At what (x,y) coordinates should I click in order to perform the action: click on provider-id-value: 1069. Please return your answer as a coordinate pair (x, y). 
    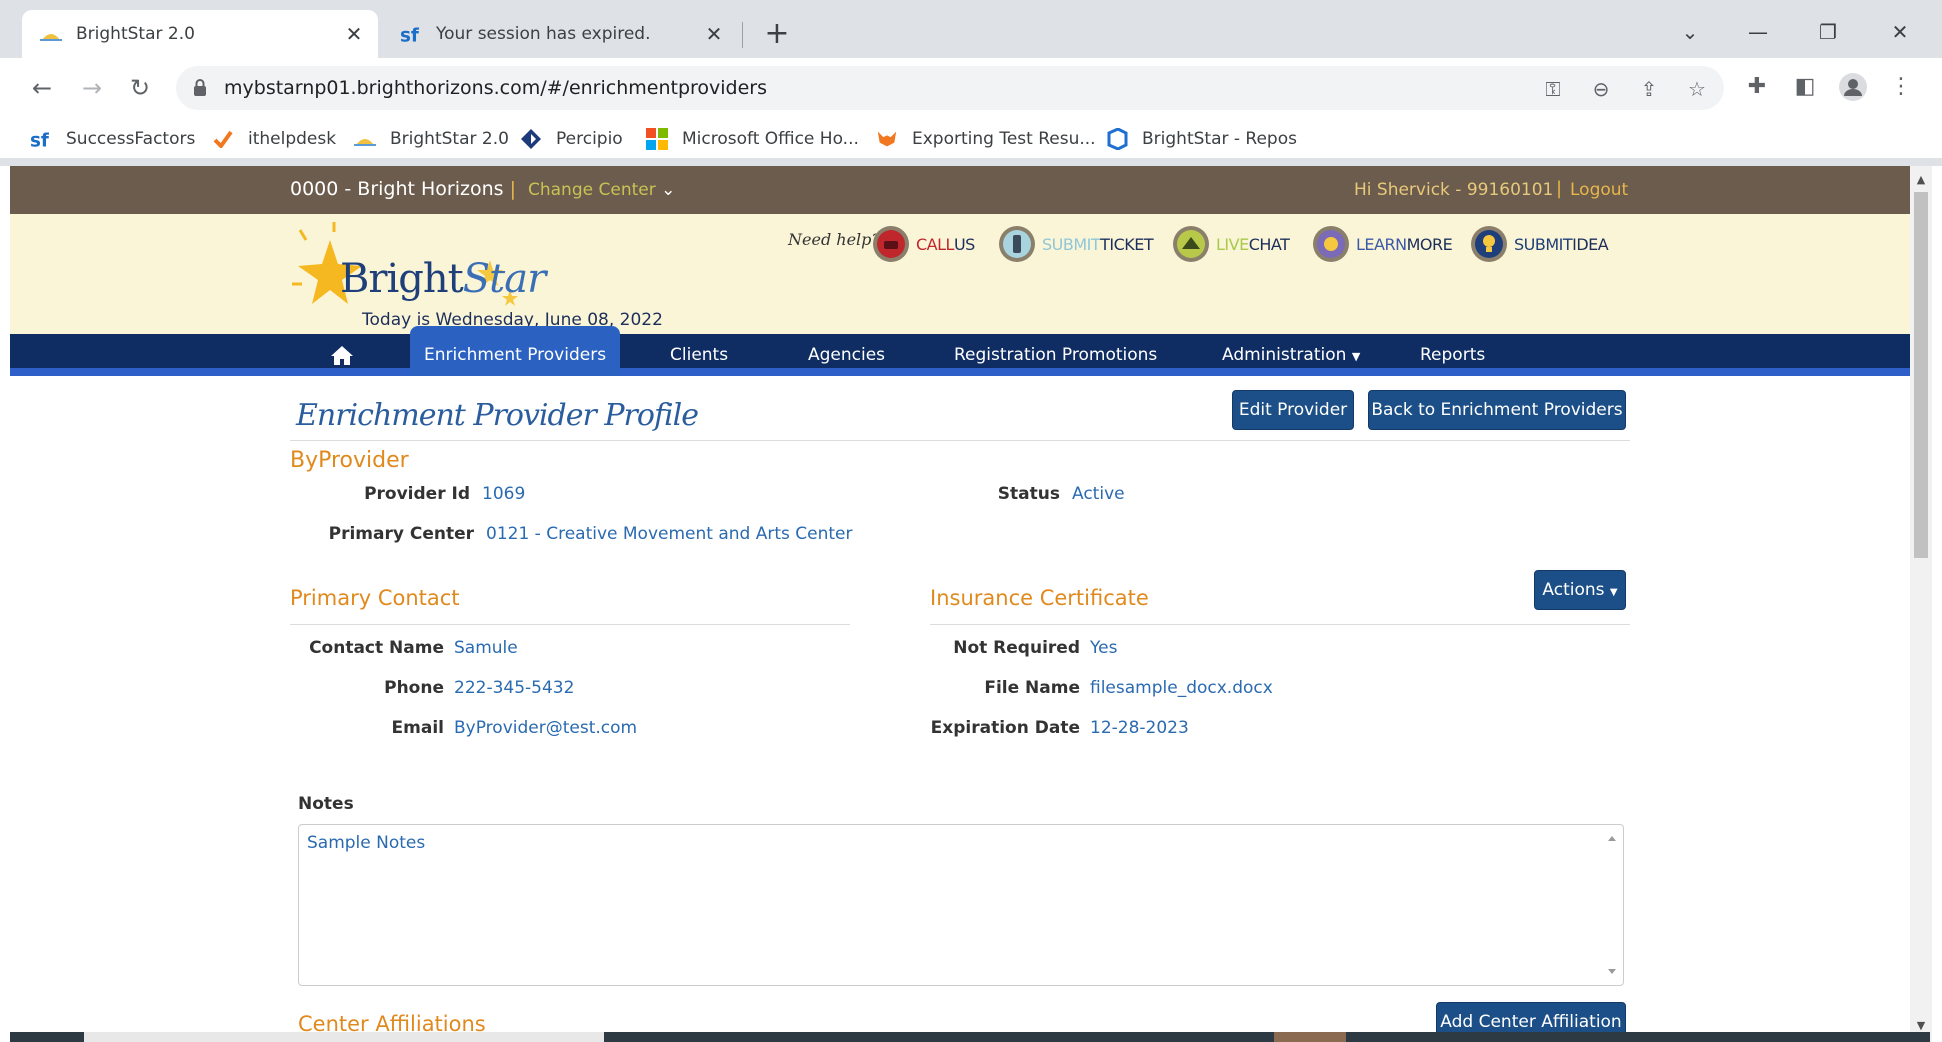
    Looking at the image, I should click on (504, 494).